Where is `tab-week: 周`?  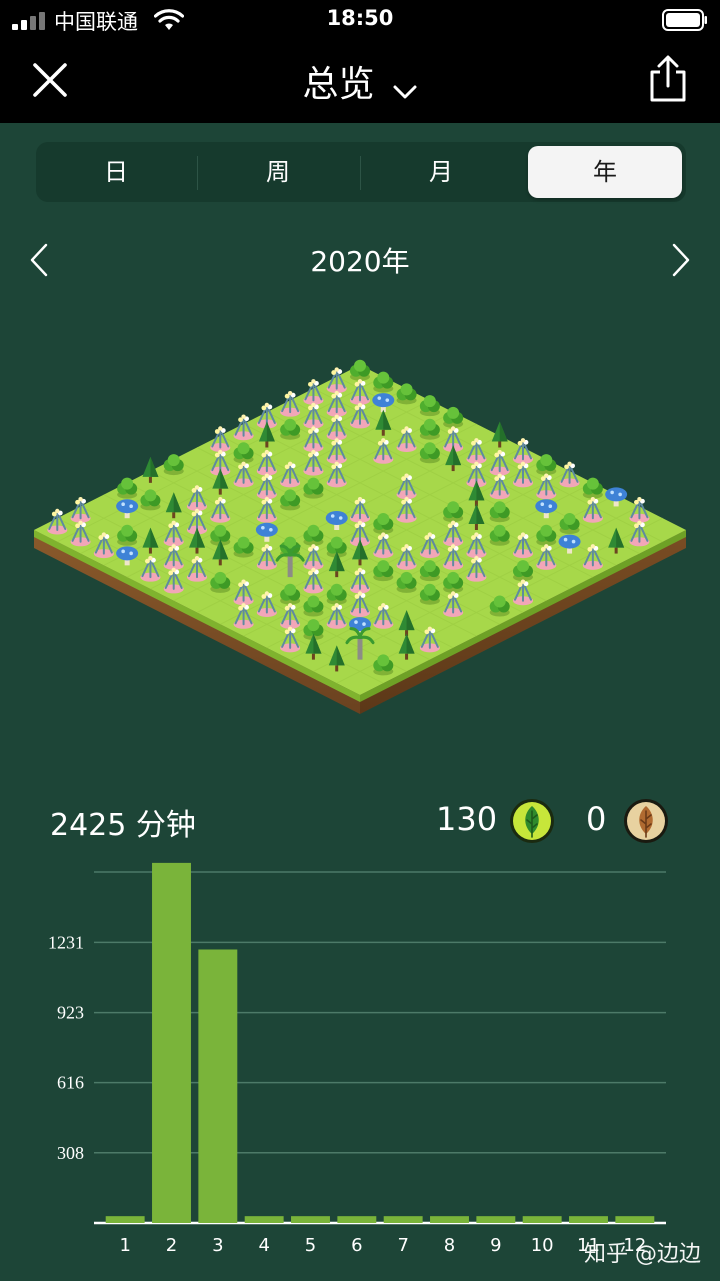
tab-week: 周 is located at coordinates (278, 172).